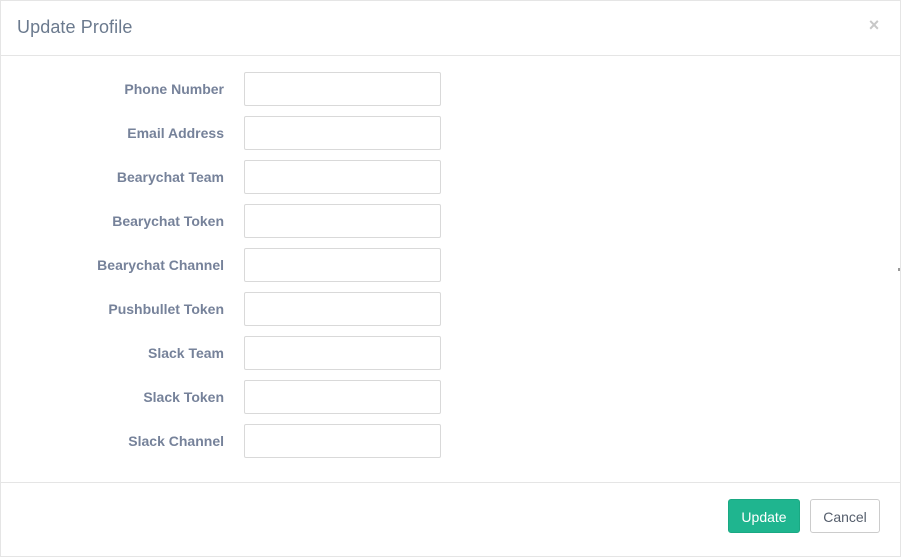 This screenshot has width=901, height=557. Describe the element at coordinates (176, 441) in the screenshot. I see `slack-channel-label: Slack Channel` at that location.